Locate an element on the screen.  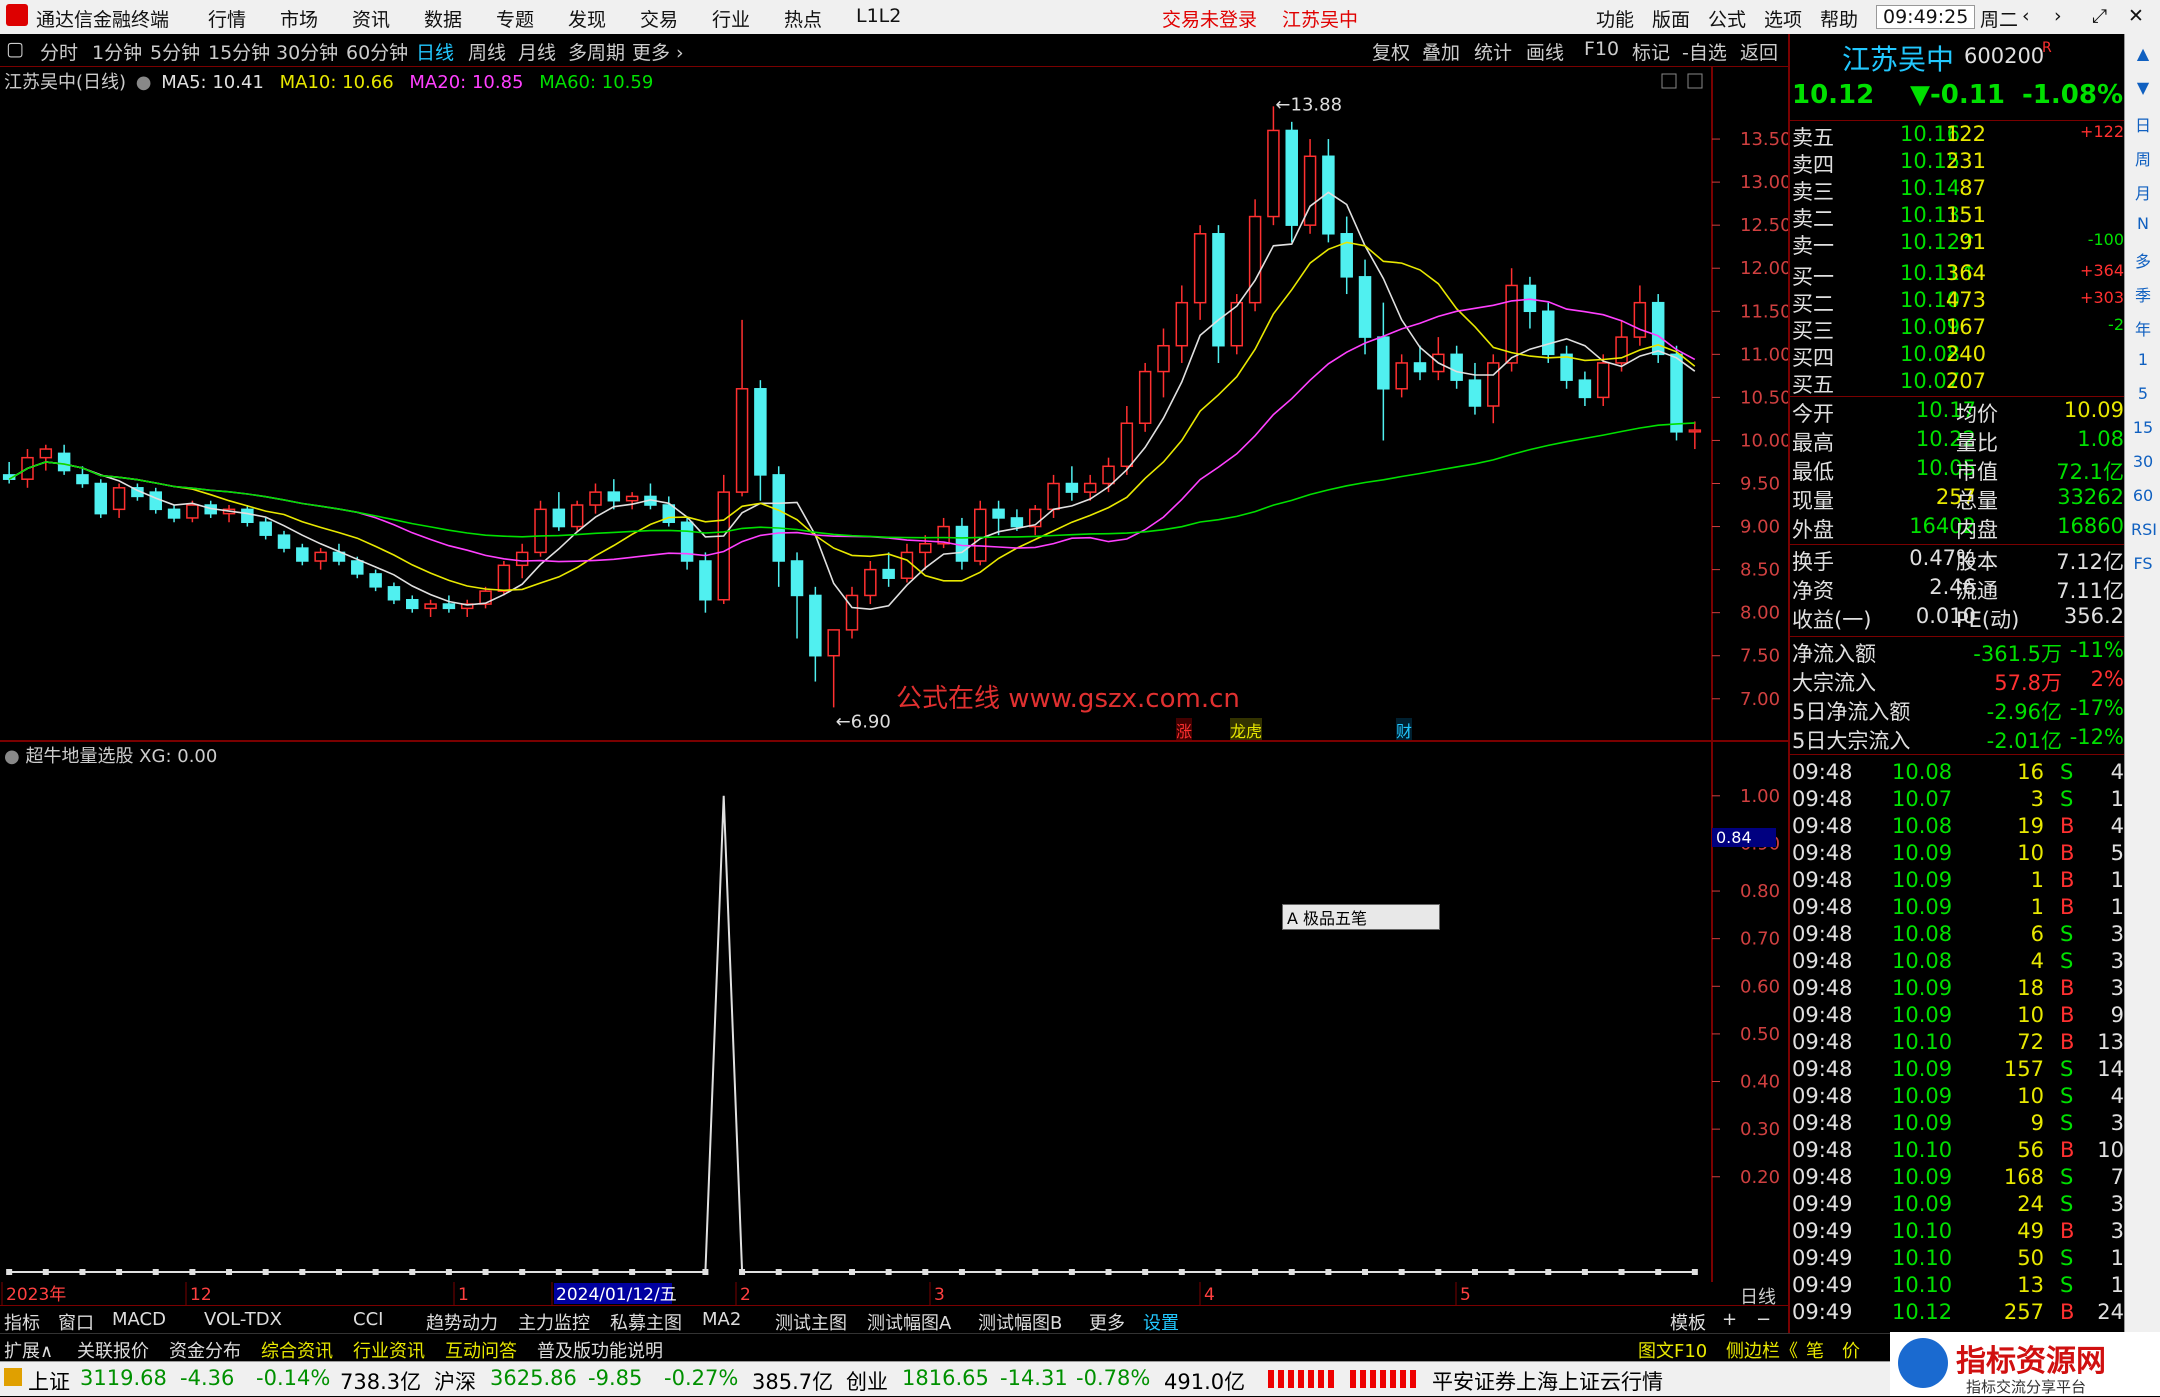
tool-tongji: 统计 is located at coordinates (1493, 51).